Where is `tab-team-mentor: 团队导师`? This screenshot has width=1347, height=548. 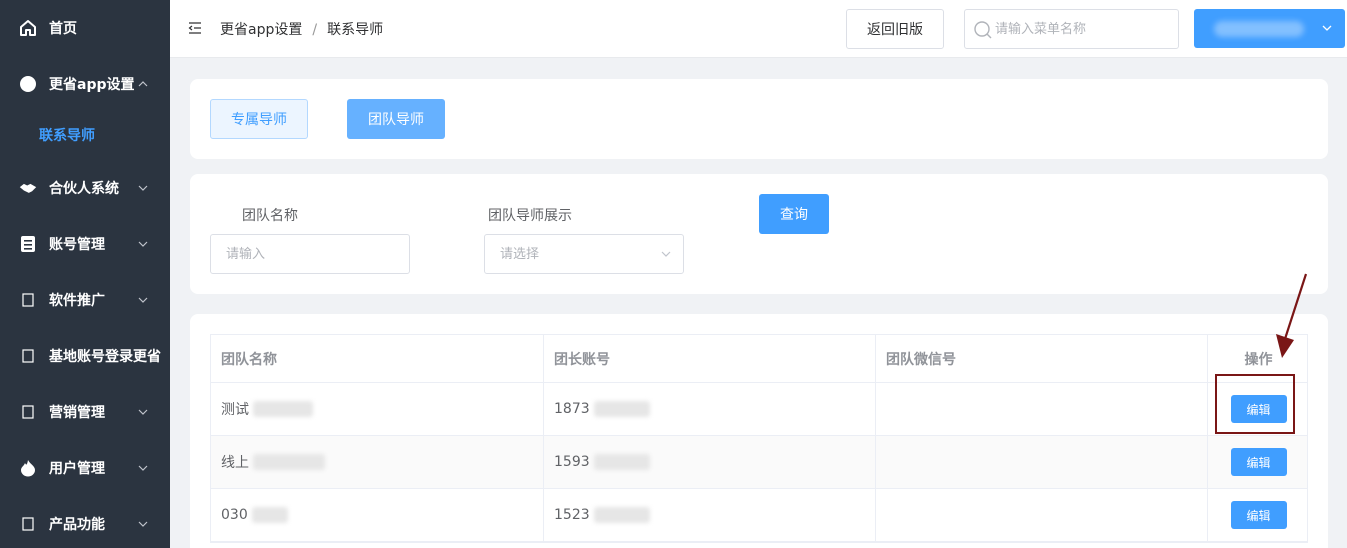
tab-team-mentor: 团队导师 is located at coordinates (396, 119).